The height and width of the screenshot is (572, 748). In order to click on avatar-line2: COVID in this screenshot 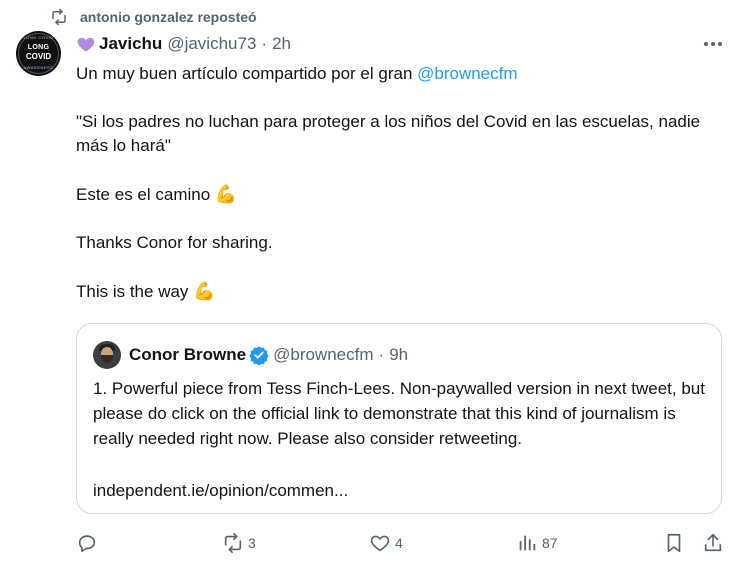, I will do `click(38, 56)`.